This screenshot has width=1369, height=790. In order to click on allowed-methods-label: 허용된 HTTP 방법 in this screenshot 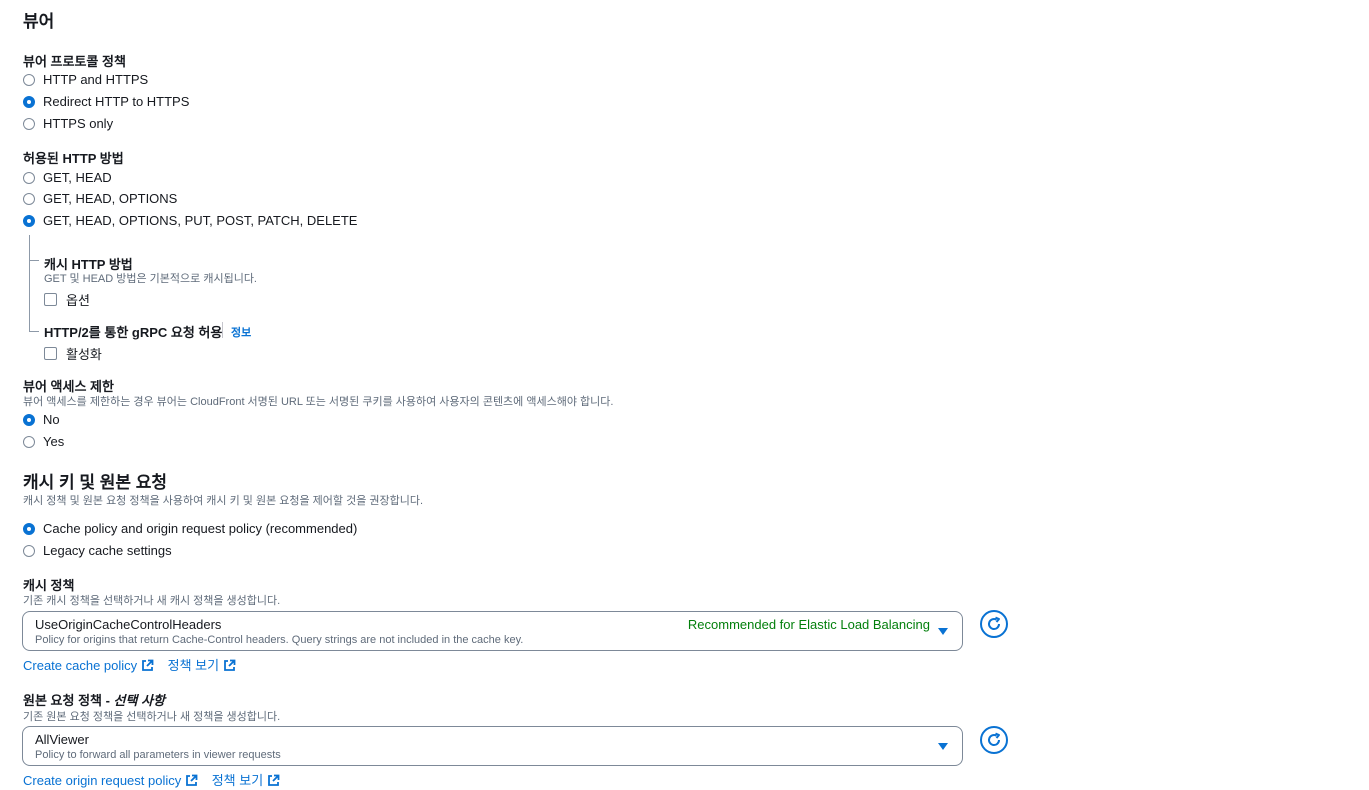, I will do `click(73, 158)`.